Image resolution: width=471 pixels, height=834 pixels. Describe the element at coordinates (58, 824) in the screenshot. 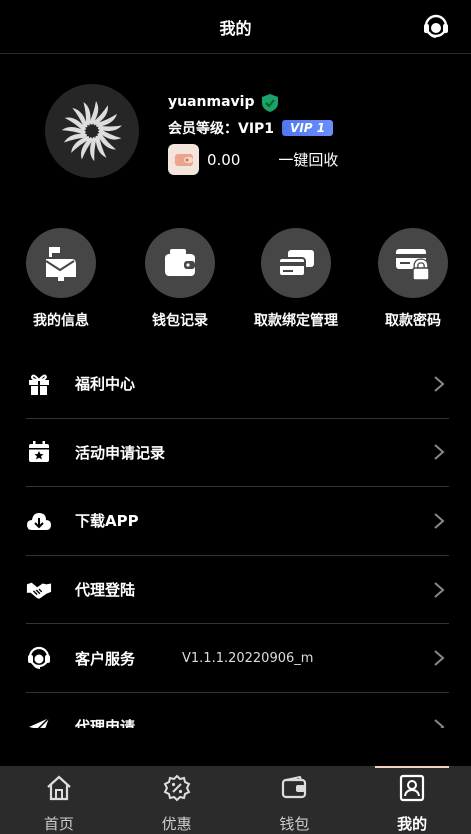

I see `tab-label: 首页` at that location.